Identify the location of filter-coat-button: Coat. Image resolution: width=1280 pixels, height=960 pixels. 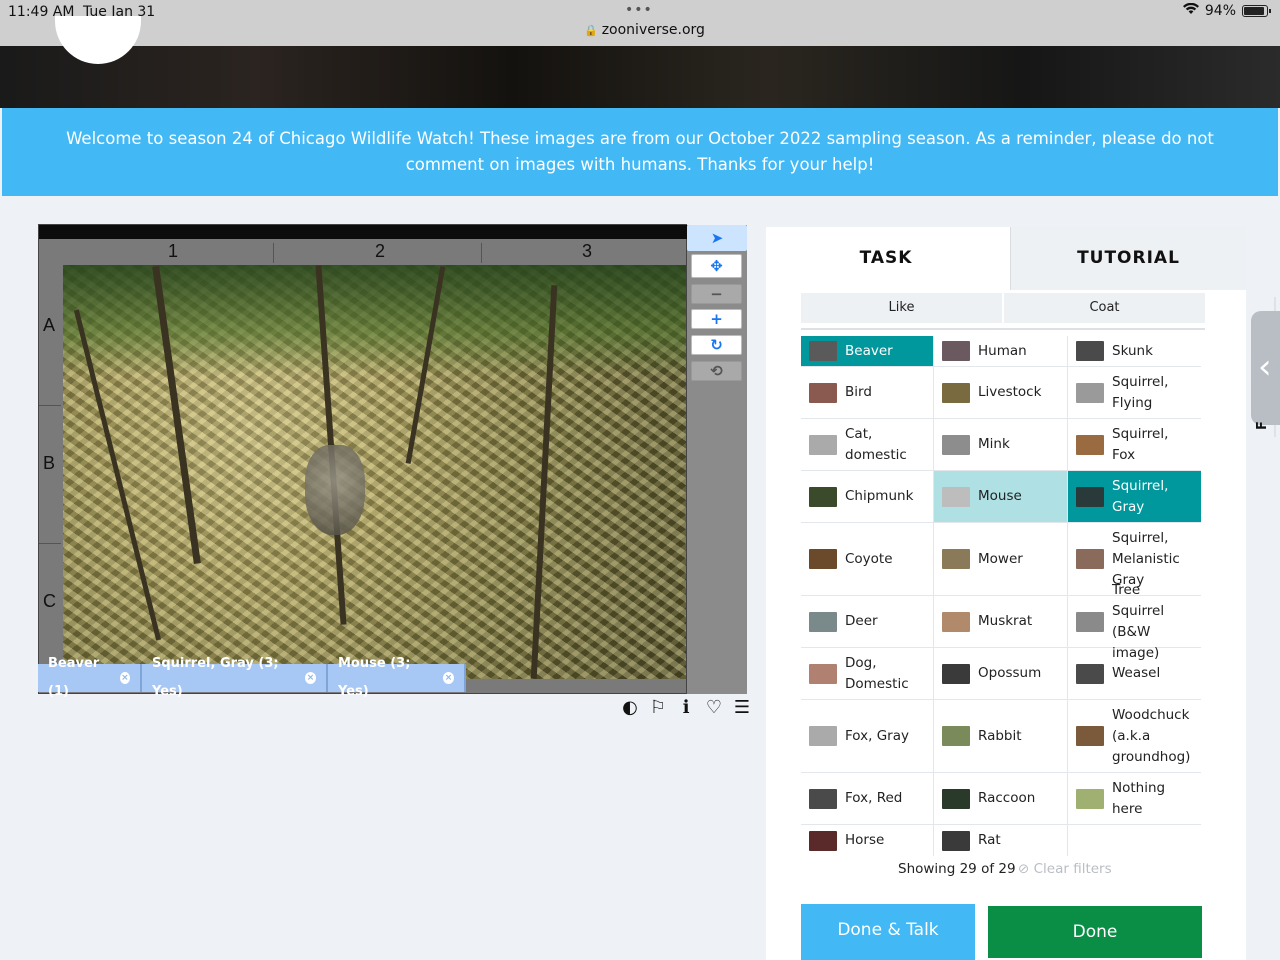
(1104, 308).